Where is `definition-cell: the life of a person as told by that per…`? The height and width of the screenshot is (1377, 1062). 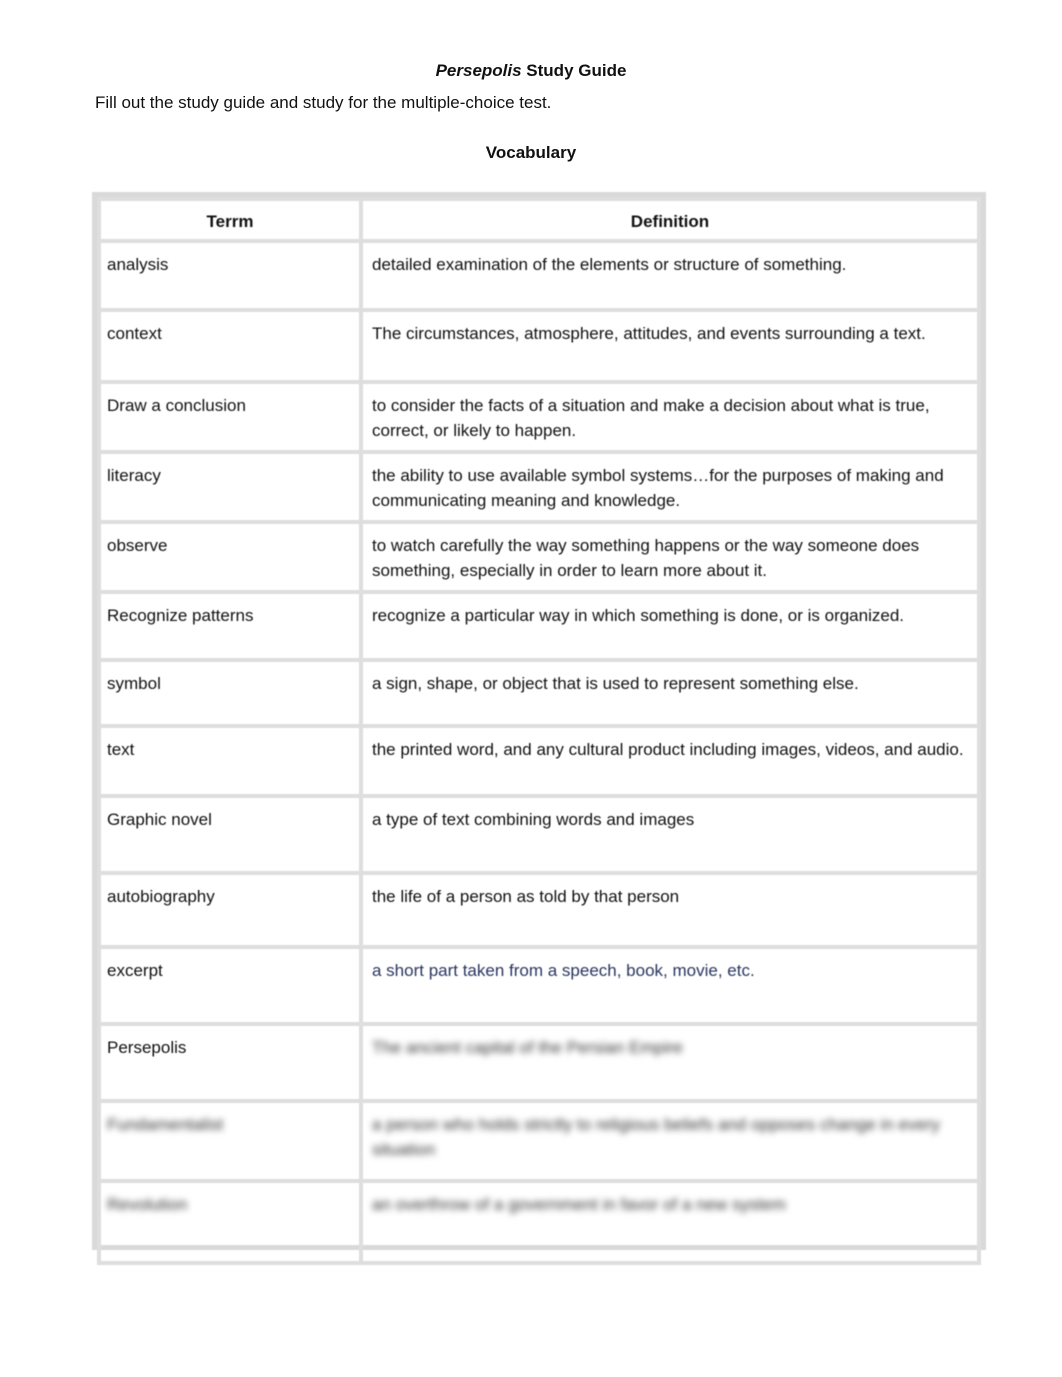
definition-cell: the life of a person as told by that per… is located at coordinates (670, 910).